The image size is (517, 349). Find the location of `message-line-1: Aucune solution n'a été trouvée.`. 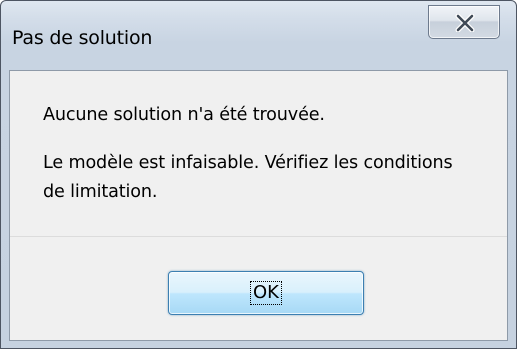

message-line-1: Aucune solution n'a été trouvée. is located at coordinates (184, 115).